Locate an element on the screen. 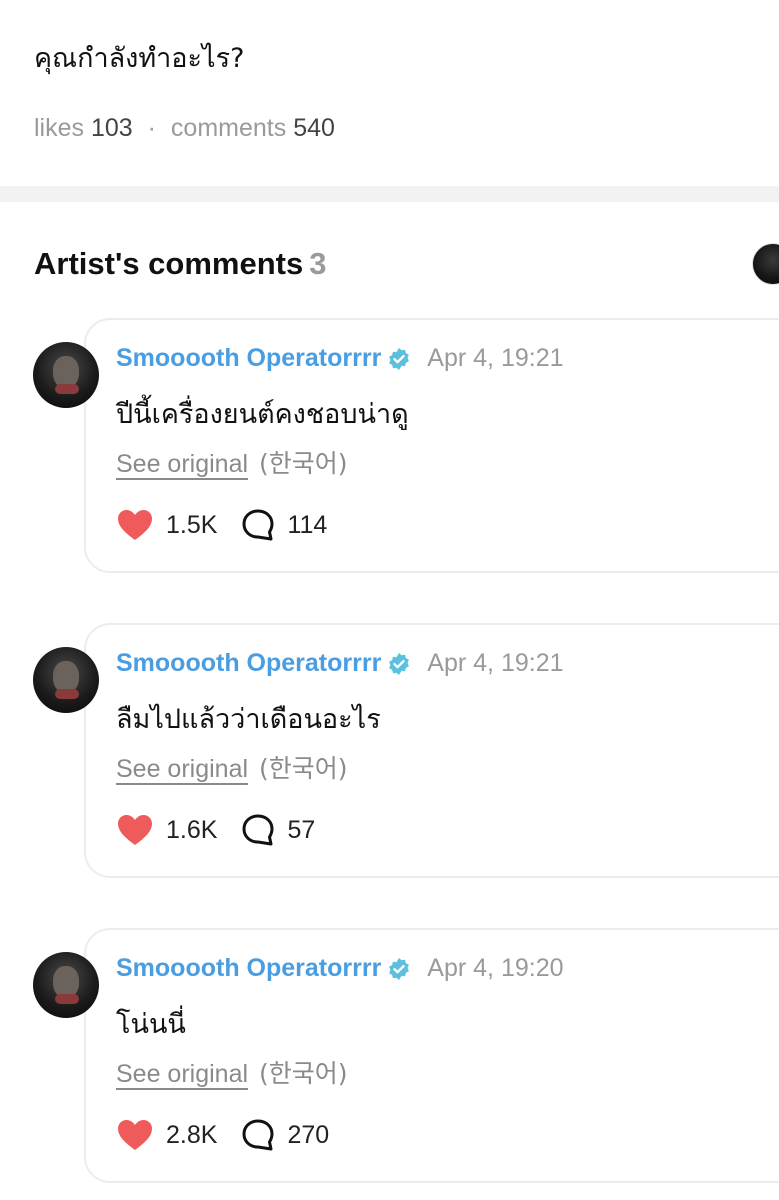 The image size is (779, 1200). like-count: 2.8K is located at coordinates (192, 1134).